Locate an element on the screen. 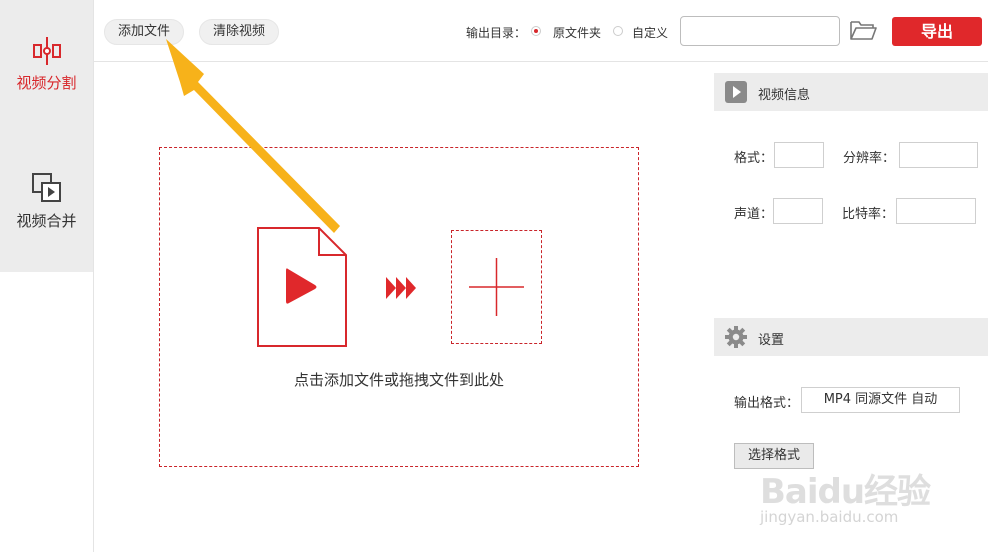 This screenshot has width=988, height=552. sidebar-item-label: 视频分割 is located at coordinates (46, 83).